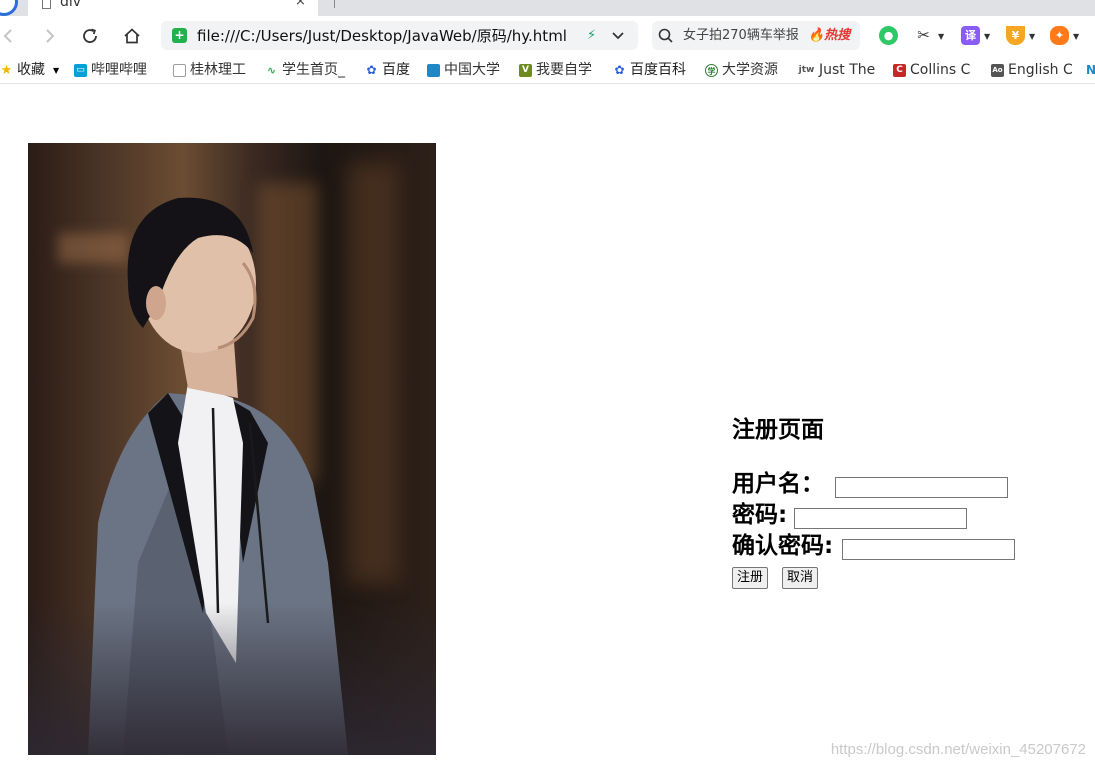 The image size is (1095, 768). I want to click on tab-close-icon: ×, so click(300, 4).